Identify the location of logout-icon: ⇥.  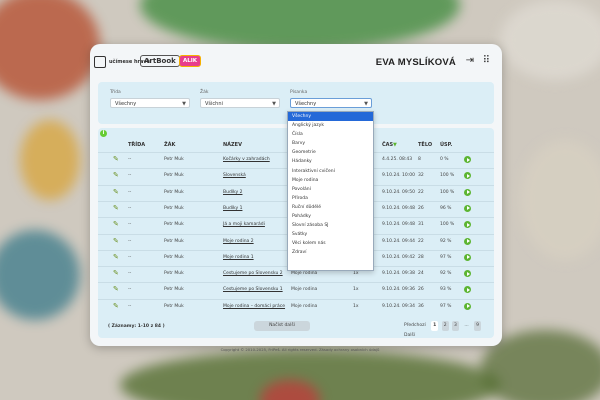
(470, 61).